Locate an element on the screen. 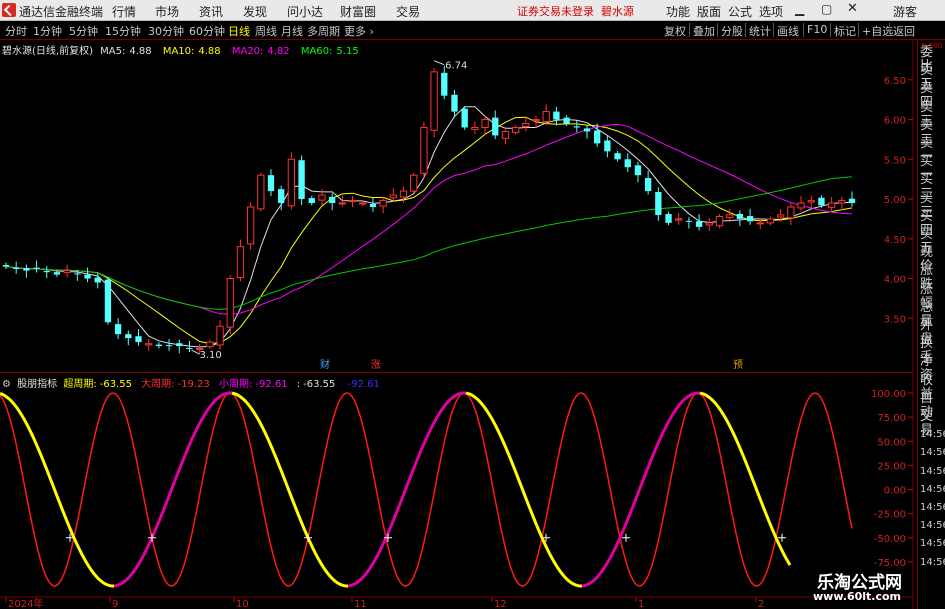  minimize-icon: ▁ is located at coordinates (799, 9).